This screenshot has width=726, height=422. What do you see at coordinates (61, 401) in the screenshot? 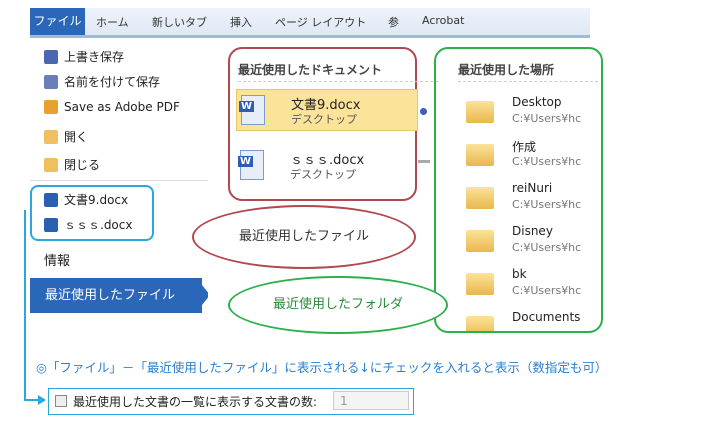
I see `recent-count-checkbox` at bounding box center [61, 401].